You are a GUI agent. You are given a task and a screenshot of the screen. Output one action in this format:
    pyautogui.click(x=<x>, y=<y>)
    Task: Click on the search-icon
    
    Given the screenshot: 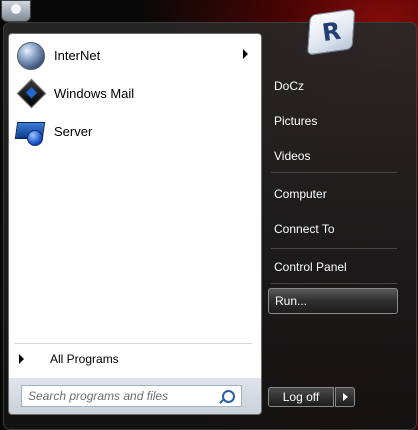 What is the action you would take?
    pyautogui.click(x=228, y=396)
    